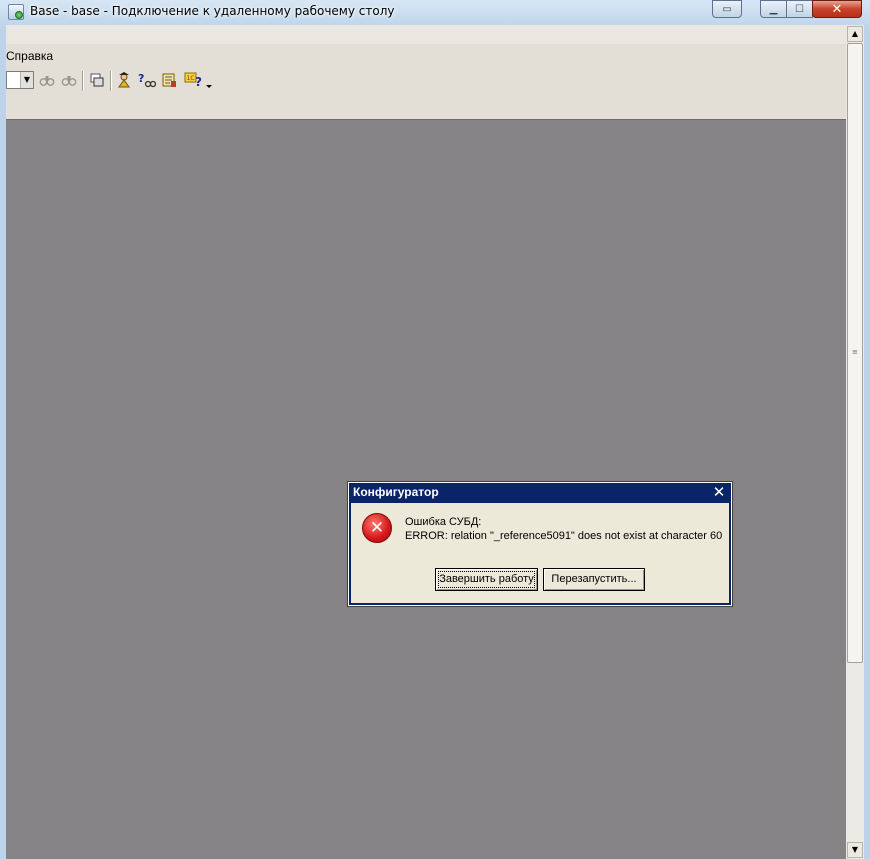  Describe the element at coordinates (719, 492) in the screenshot. I see `dialog-close-icon: ✕` at that location.